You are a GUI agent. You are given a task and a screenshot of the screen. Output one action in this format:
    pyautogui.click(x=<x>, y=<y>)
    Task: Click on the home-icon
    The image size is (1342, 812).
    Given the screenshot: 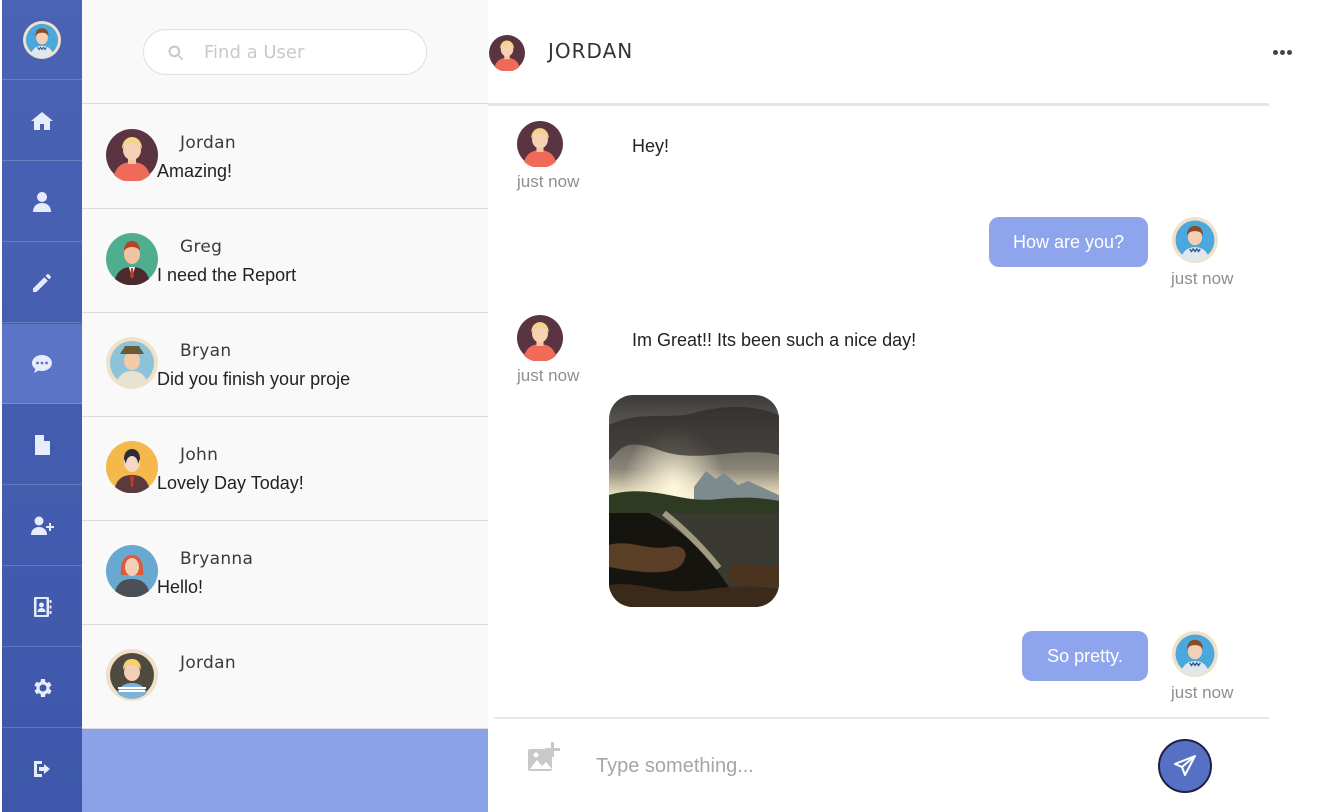 What is the action you would take?
    pyautogui.click(x=42, y=120)
    